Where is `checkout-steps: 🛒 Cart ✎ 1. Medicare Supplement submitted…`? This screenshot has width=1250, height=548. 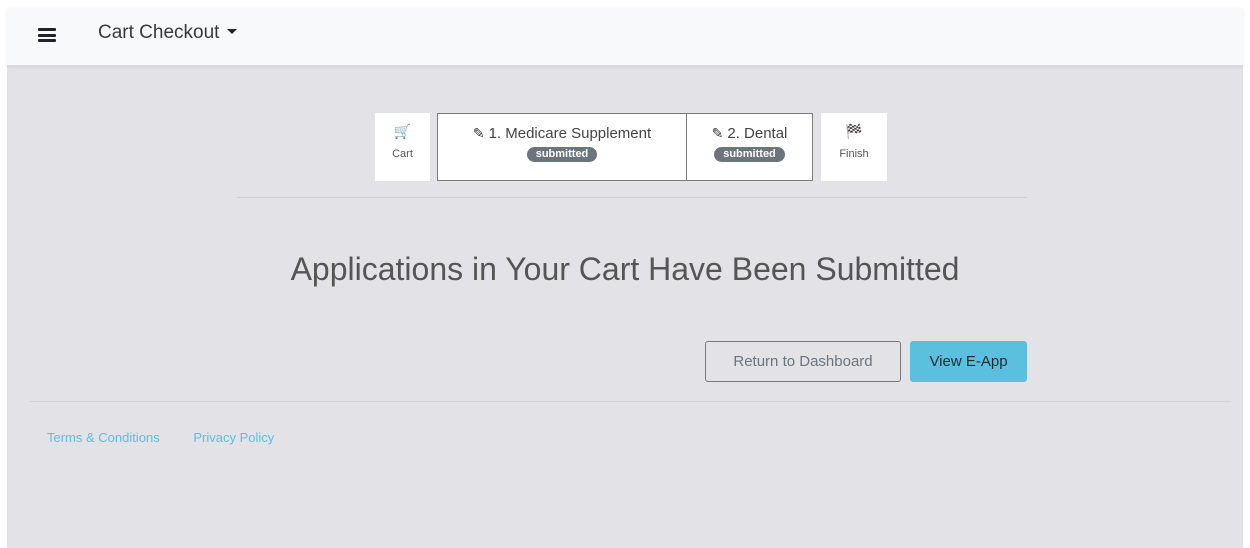
checkout-steps: 🛒 Cart ✎ 1. Medicare Supplement submitted… is located at coordinates (631, 147).